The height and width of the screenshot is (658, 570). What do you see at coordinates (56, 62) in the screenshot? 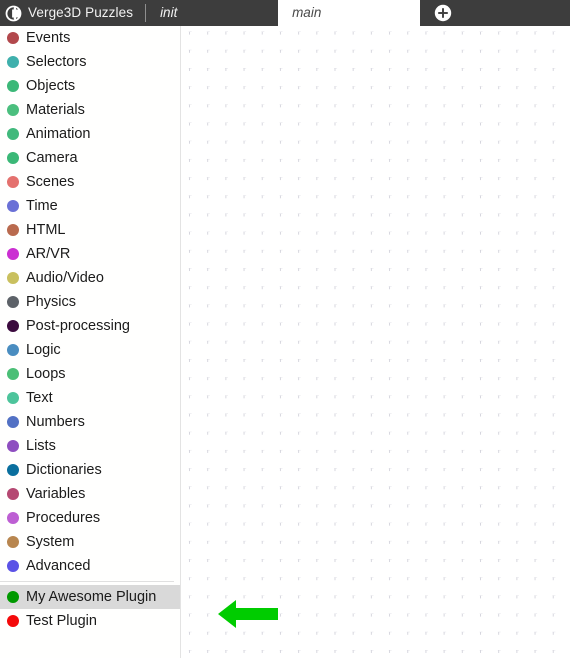
I see `category-label: Selectors` at bounding box center [56, 62].